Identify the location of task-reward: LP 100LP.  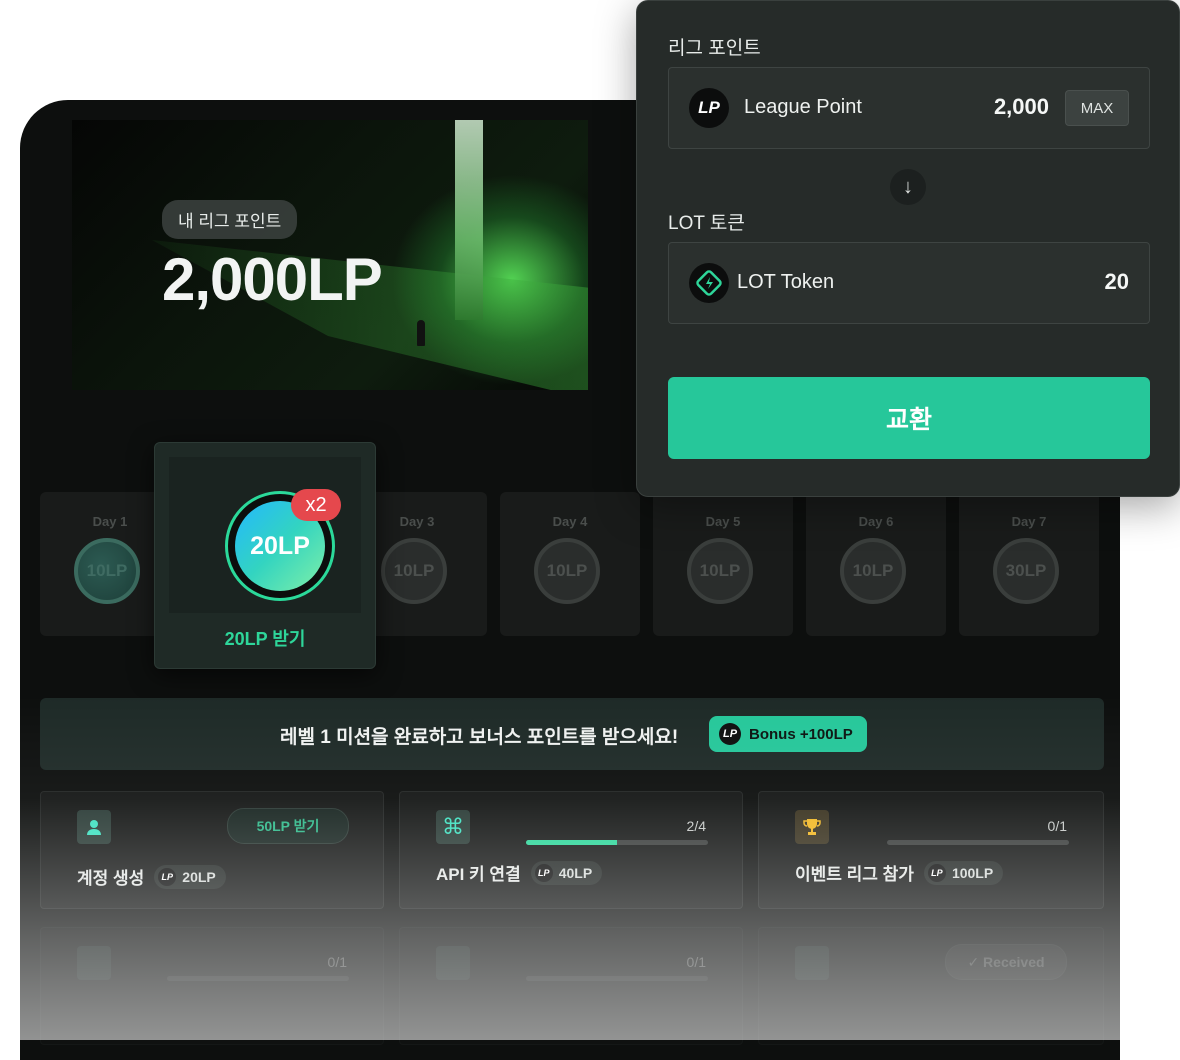
(963, 872).